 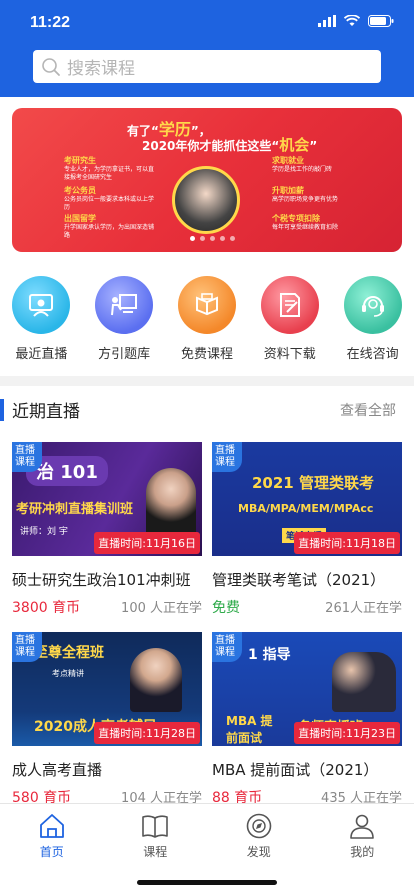 I want to click on discover-icon, so click(x=259, y=826).